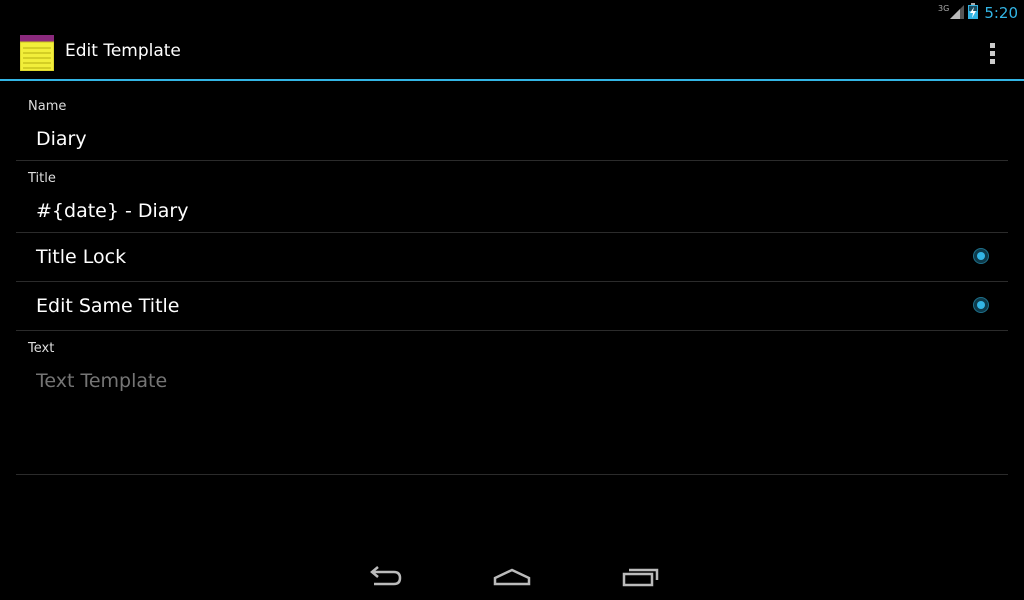  I want to click on title-lock-row: Title Lock, so click(512, 257).